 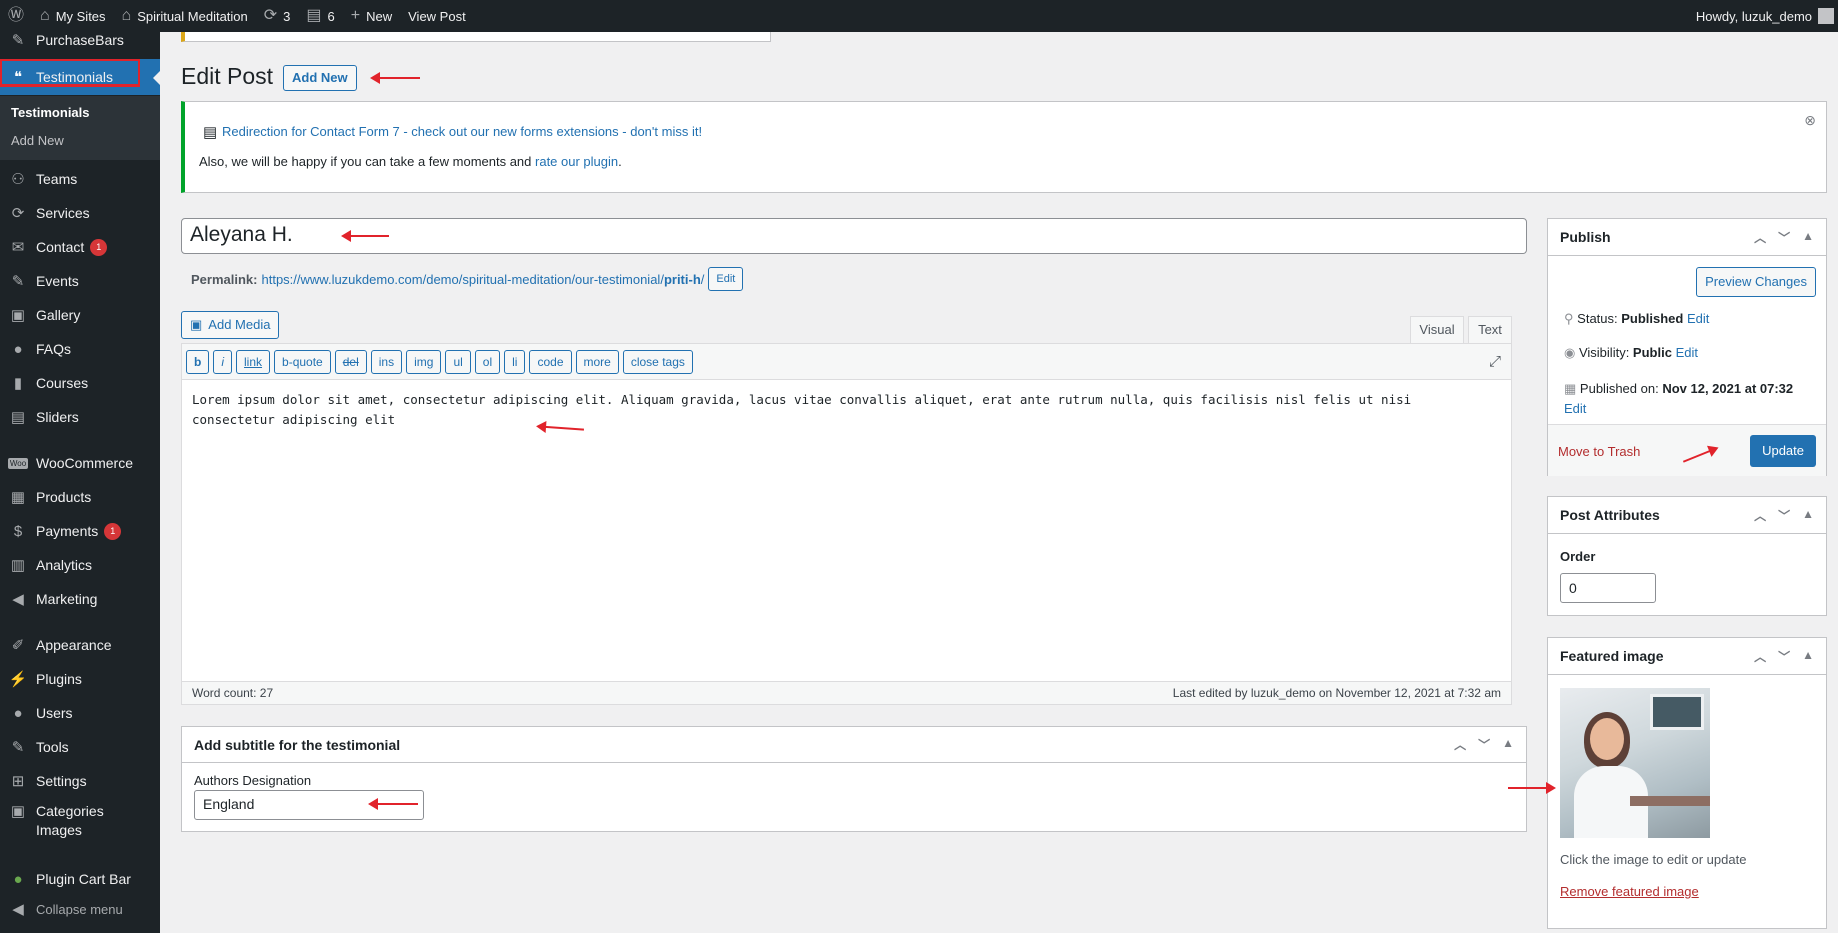 What do you see at coordinates (1687, 237) in the screenshot?
I see `publish-header: Publish ︿ ﹀ ▲` at bounding box center [1687, 237].